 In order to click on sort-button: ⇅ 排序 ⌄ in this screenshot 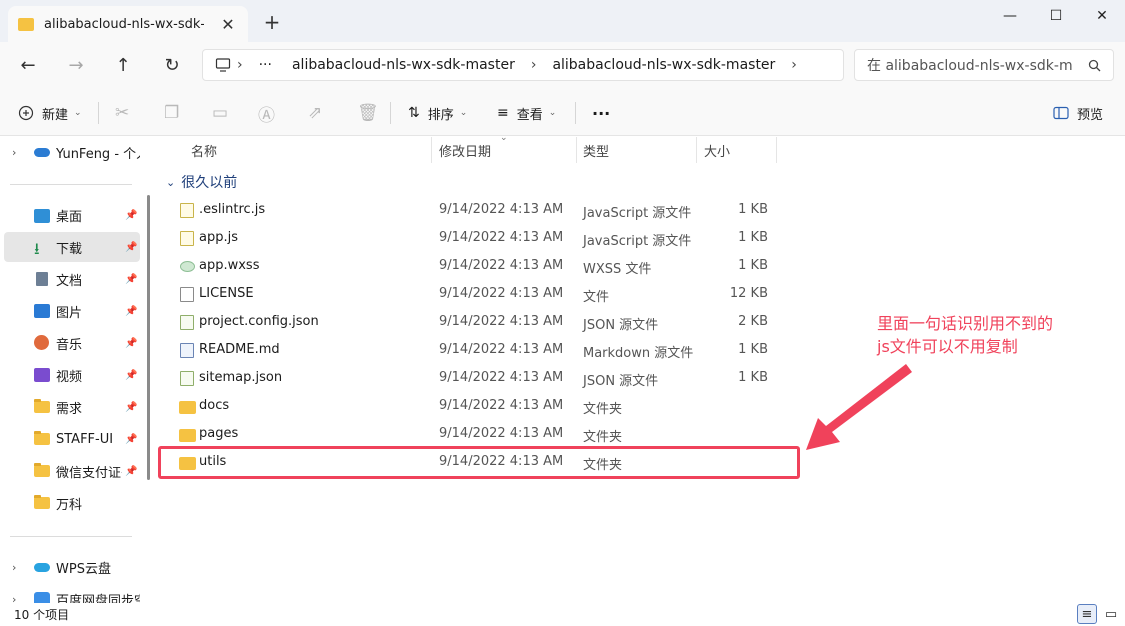, I will do `click(437, 113)`.